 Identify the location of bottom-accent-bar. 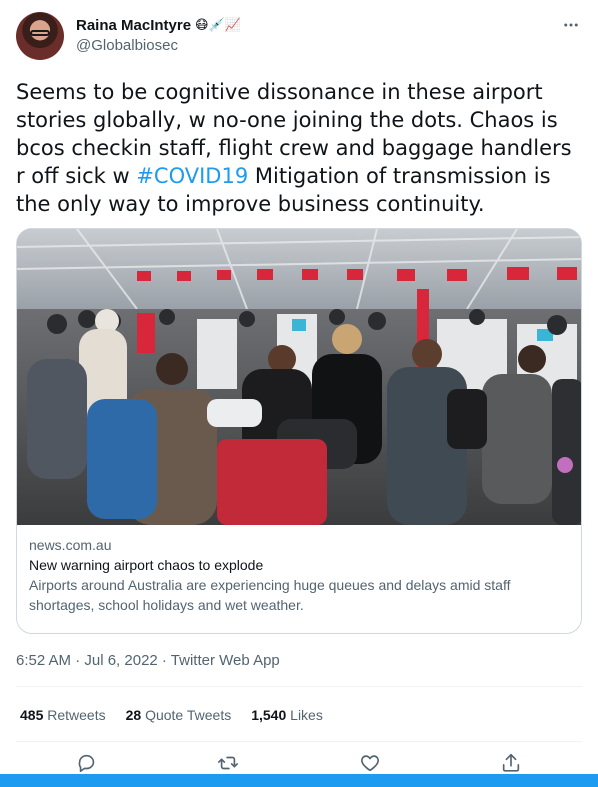
(299, 780).